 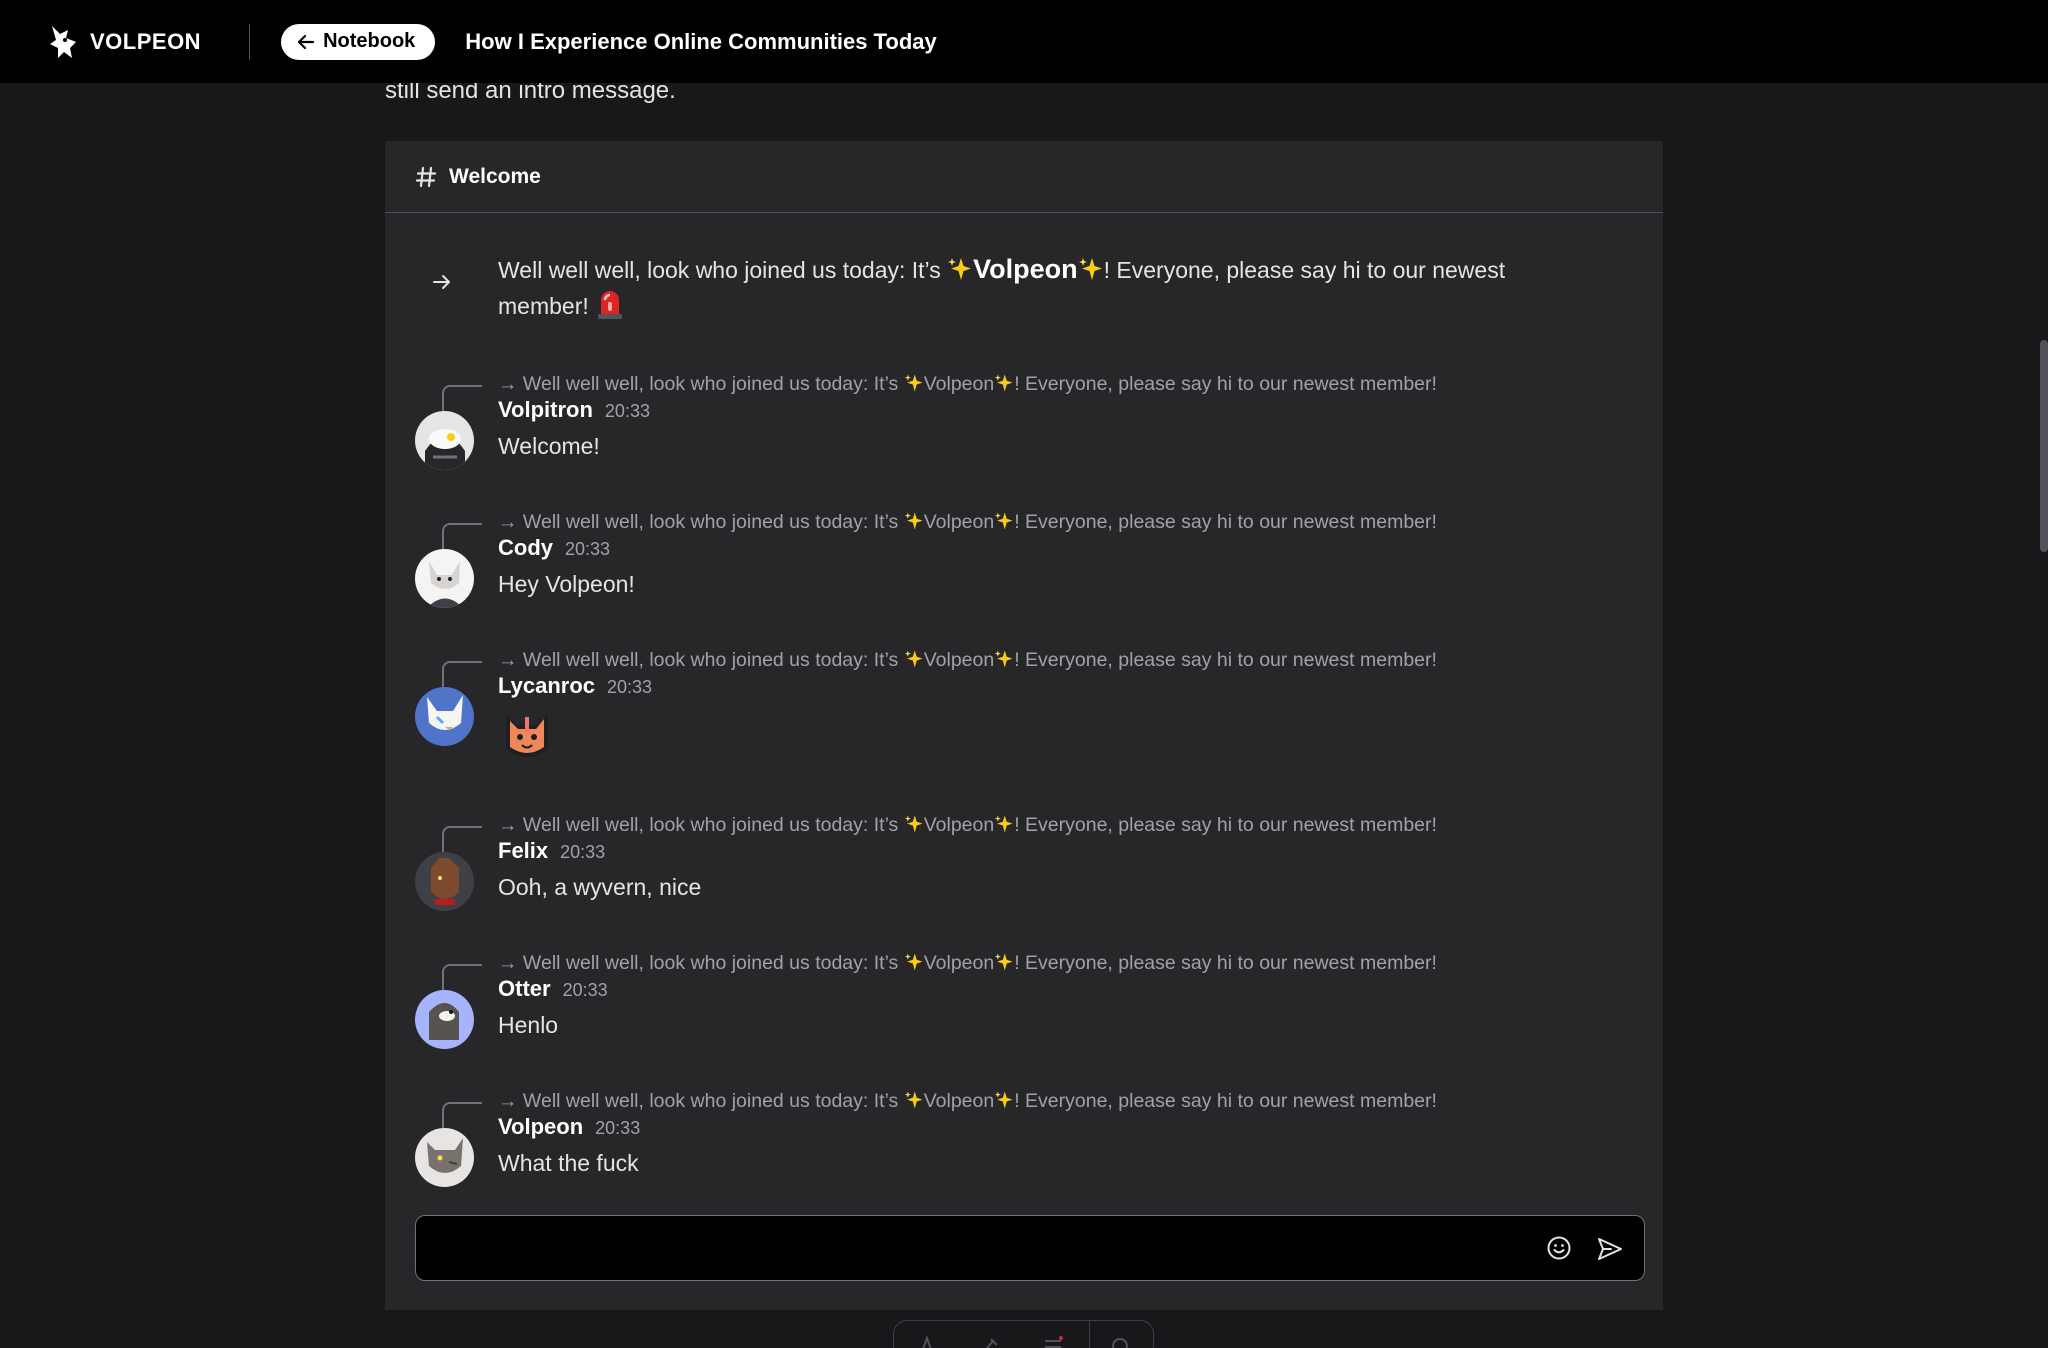 I want to click on message-header: Volpitron 20:33, so click(x=574, y=410).